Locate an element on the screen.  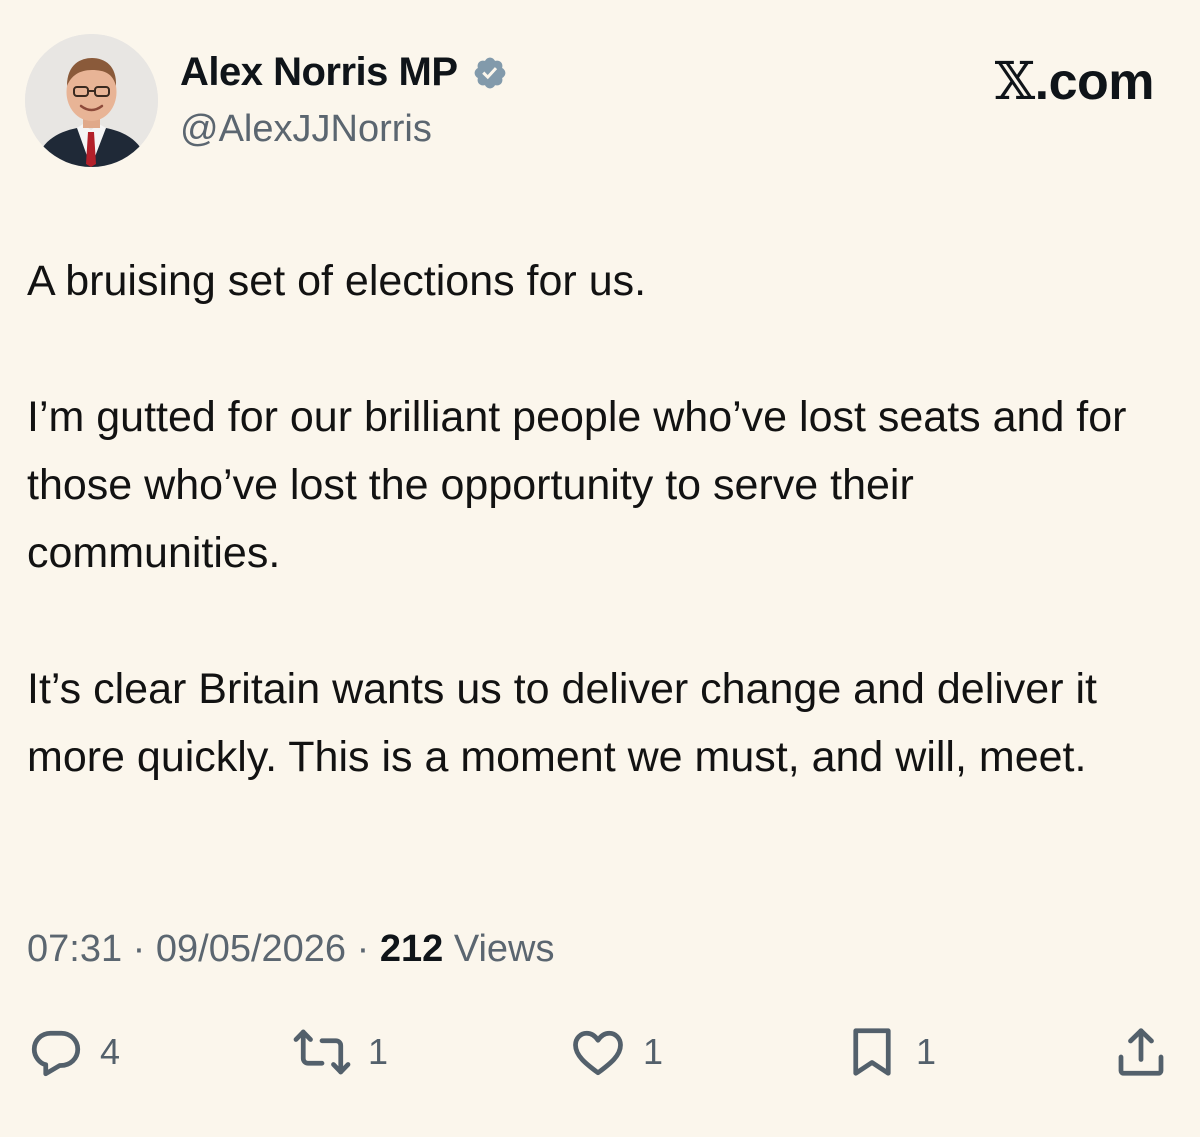
share-icon is located at coordinates (1141, 1052).